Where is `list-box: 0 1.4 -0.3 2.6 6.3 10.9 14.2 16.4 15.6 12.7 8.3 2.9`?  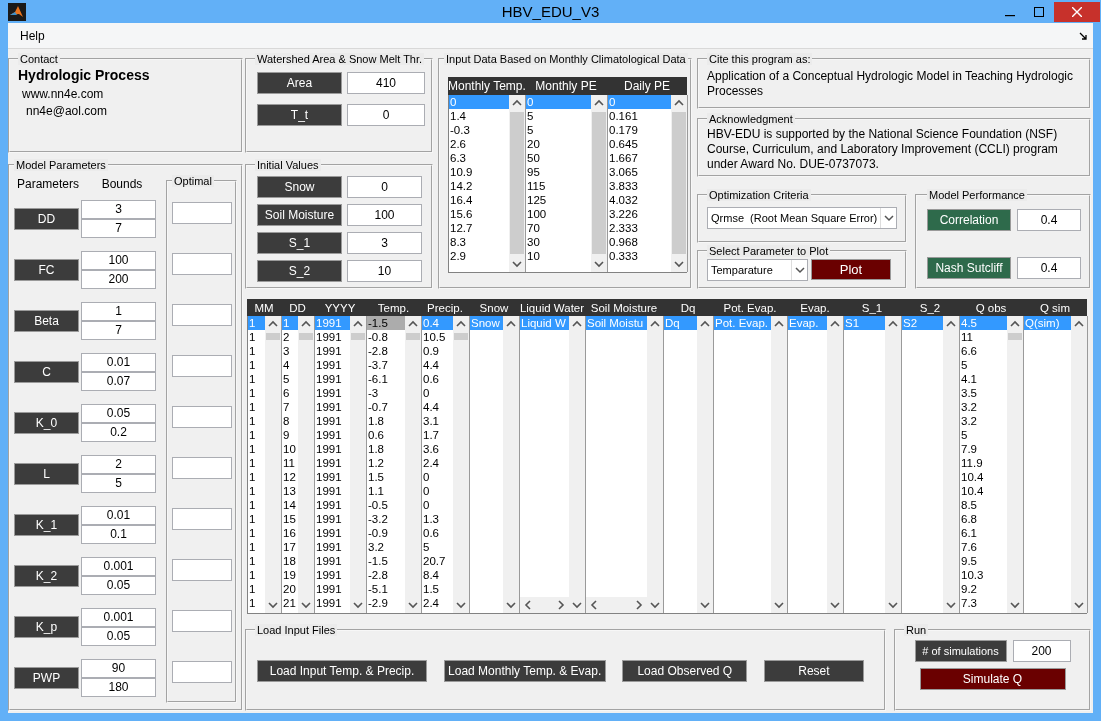
list-box: 0 1.4 -0.3 2.6 6.3 10.9 14.2 16.4 15.6 12.7 8.3 2.9 is located at coordinates (487, 183).